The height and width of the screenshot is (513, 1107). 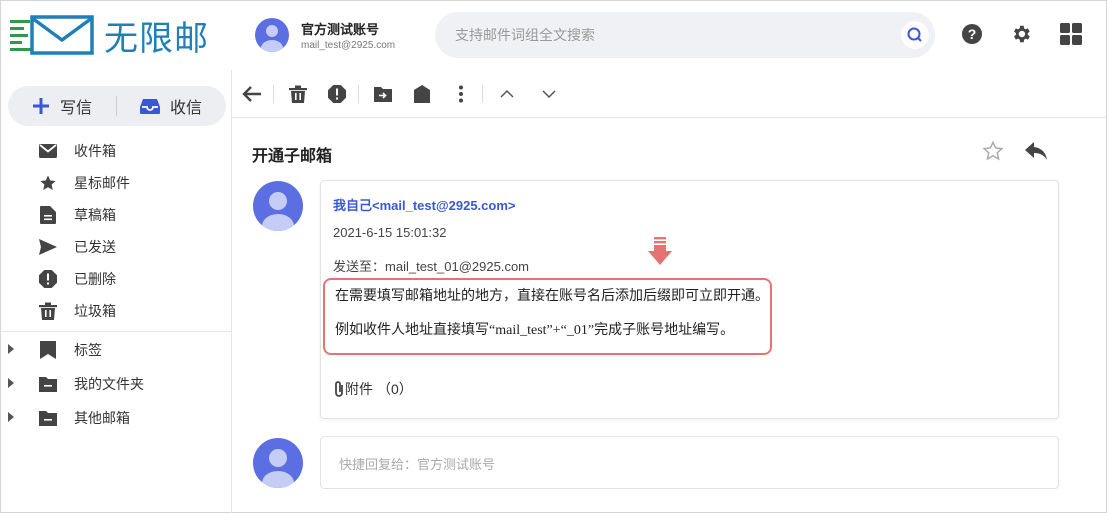 I want to click on search-bar: 支持邮件词组全文搜索, so click(x=685, y=35).